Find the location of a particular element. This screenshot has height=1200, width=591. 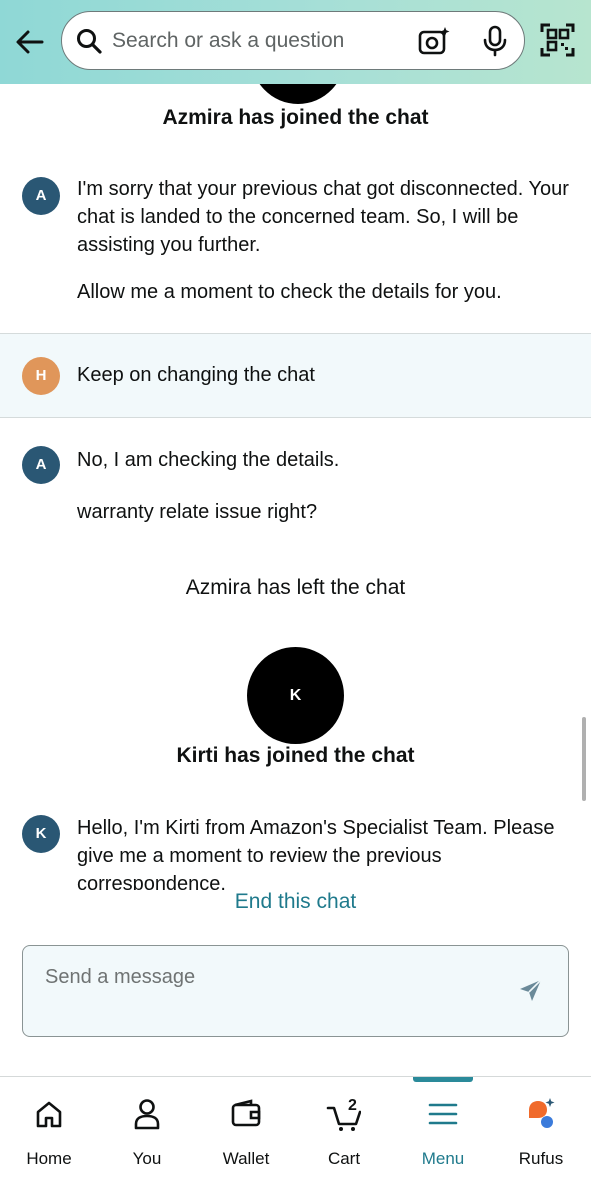

search-bar is located at coordinates (293, 40).